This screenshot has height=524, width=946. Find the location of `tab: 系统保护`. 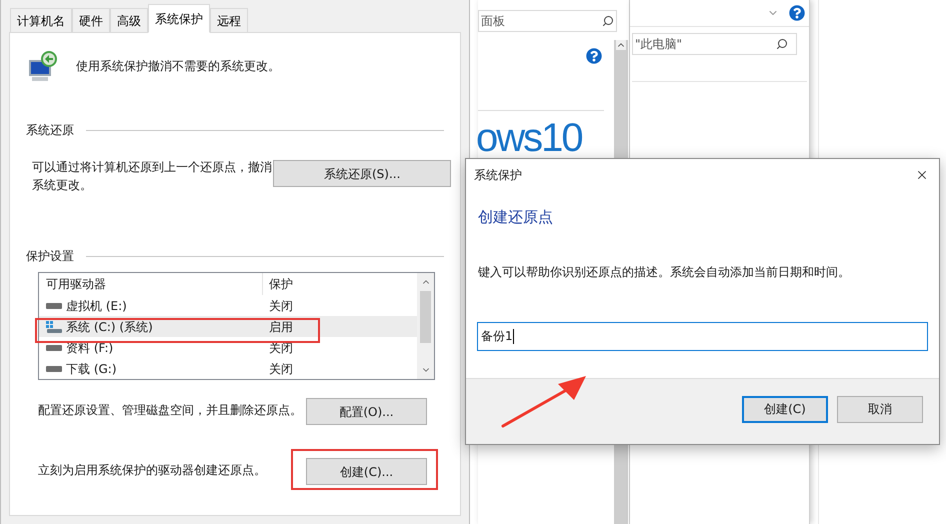

tab: 系统保护 is located at coordinates (179, 18).